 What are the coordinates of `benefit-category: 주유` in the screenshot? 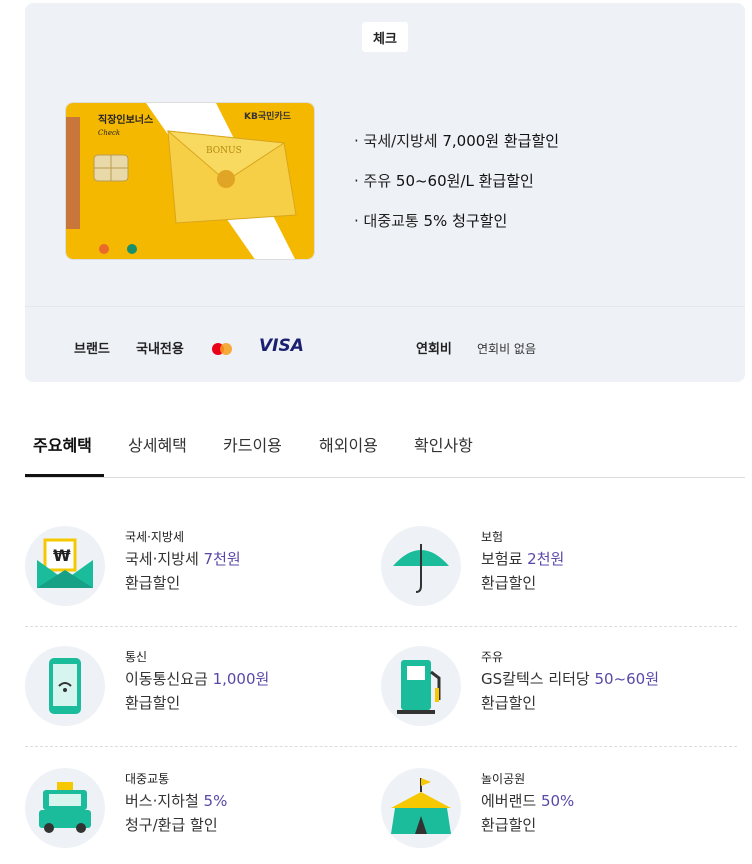 It's located at (492, 657).